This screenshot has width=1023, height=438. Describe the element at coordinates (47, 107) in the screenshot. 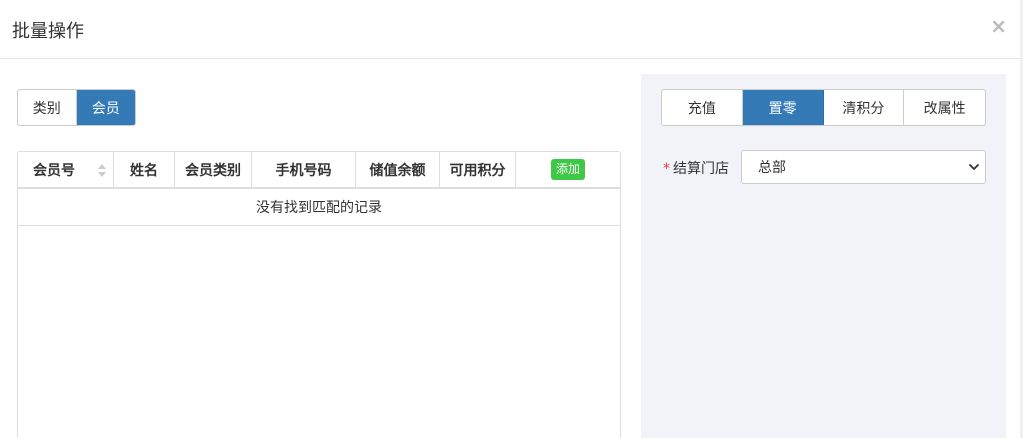

I see `tab-category: 类别` at that location.